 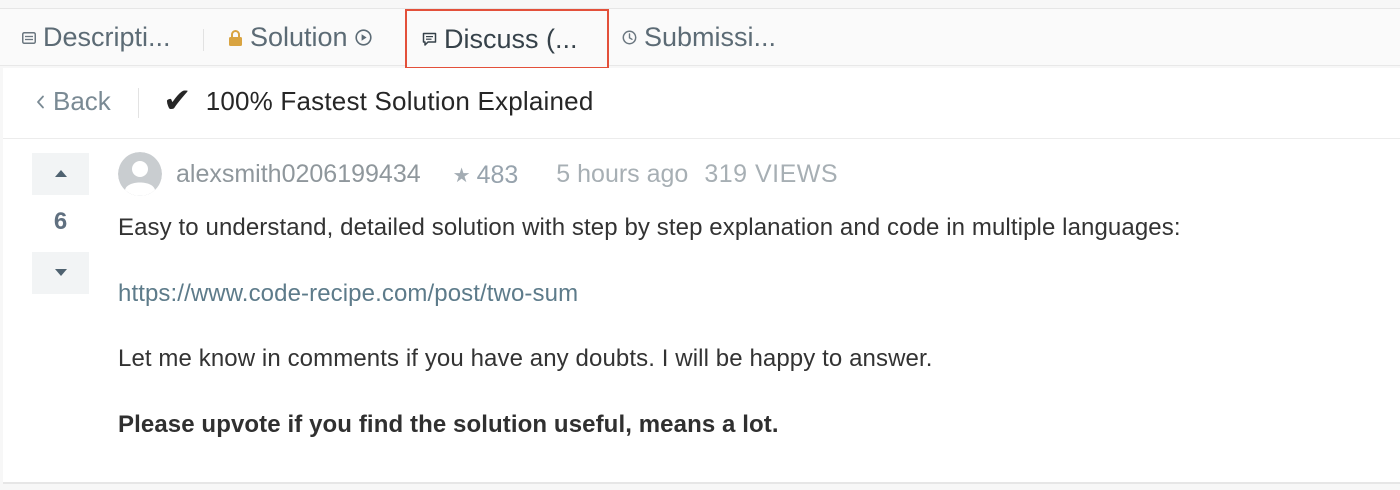 I want to click on back-button: Back, so click(x=73, y=101).